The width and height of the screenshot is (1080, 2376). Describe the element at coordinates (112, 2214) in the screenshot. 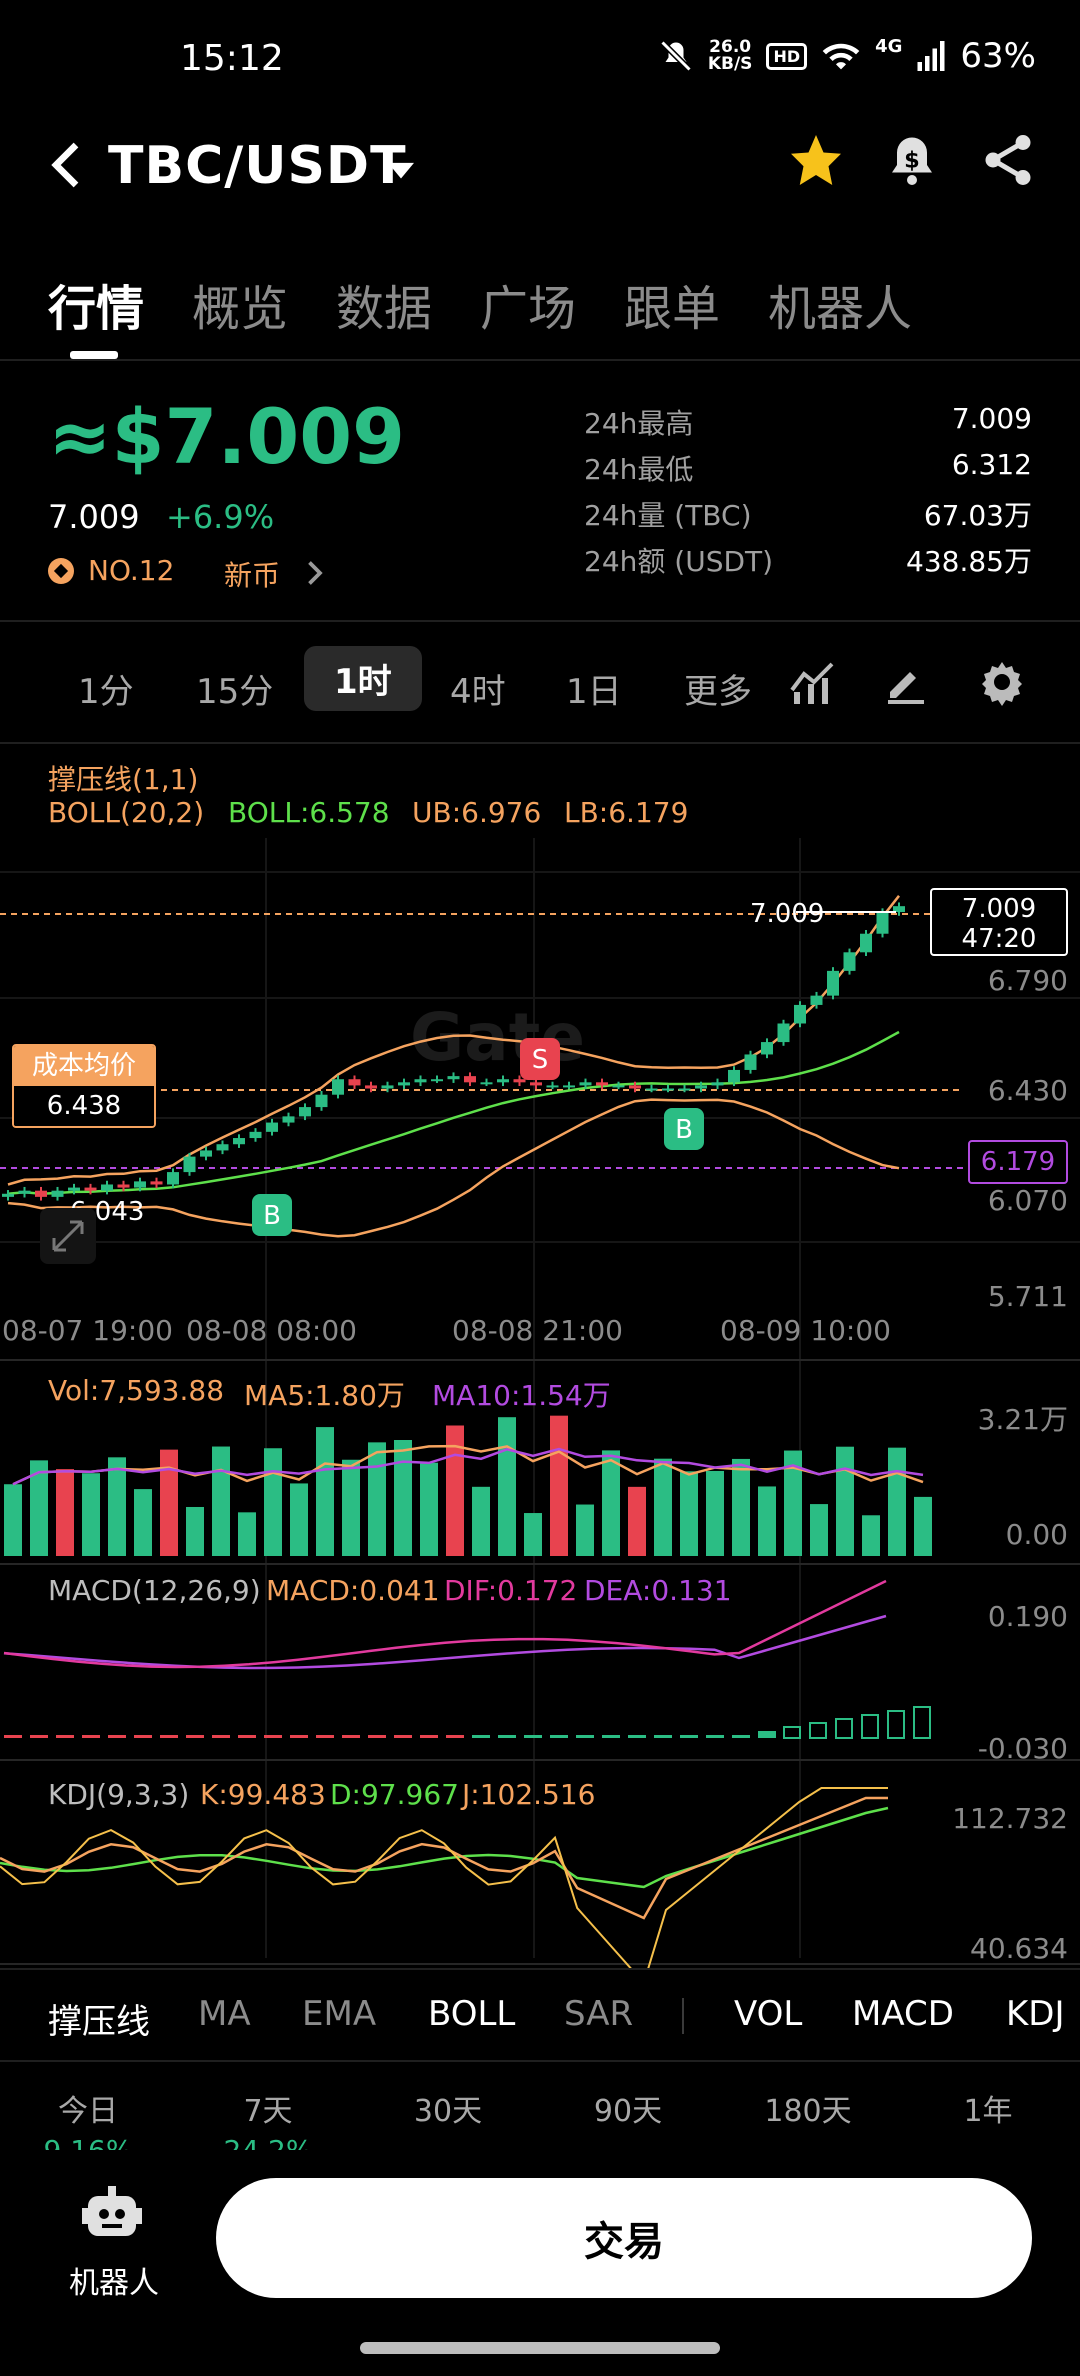

I see `robot-icon` at that location.